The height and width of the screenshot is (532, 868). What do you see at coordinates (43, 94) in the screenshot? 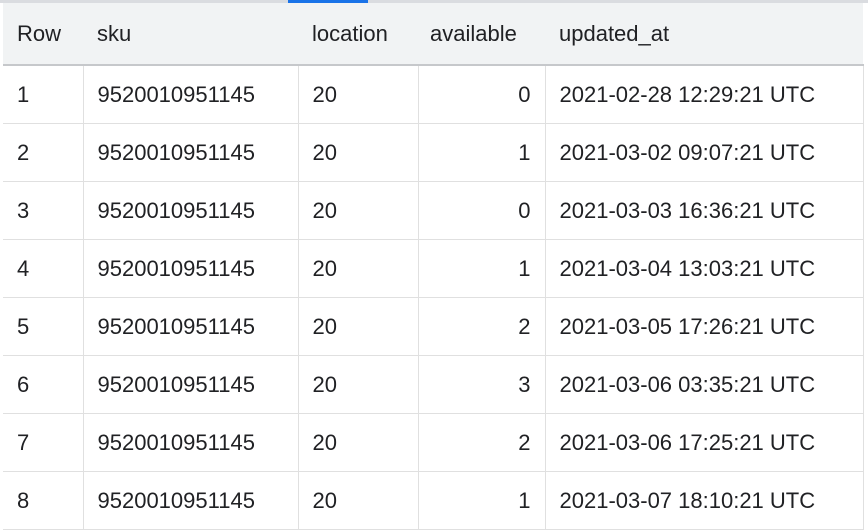
I see `cell-row-number: 1` at bounding box center [43, 94].